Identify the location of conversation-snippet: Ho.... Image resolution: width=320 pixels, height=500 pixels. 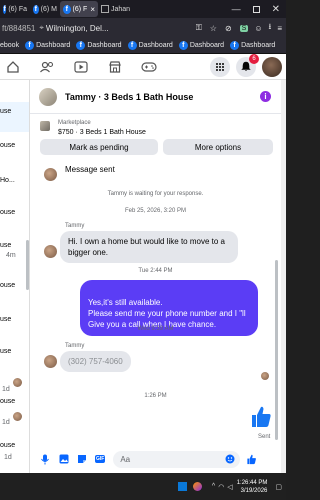
(7, 180).